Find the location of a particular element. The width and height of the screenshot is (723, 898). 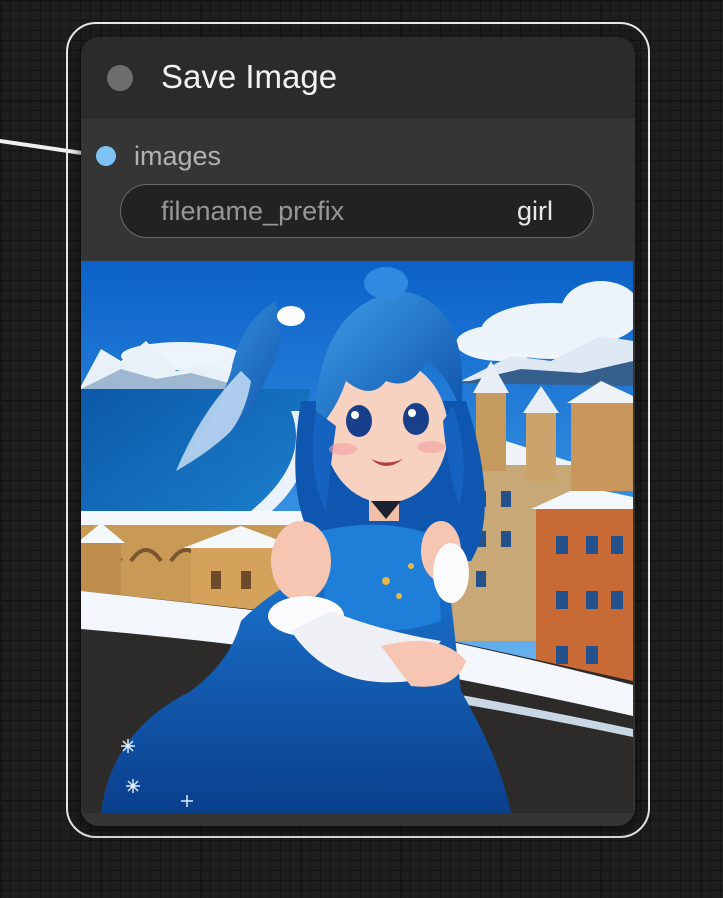

node-header: Save Image is located at coordinates (358, 77).